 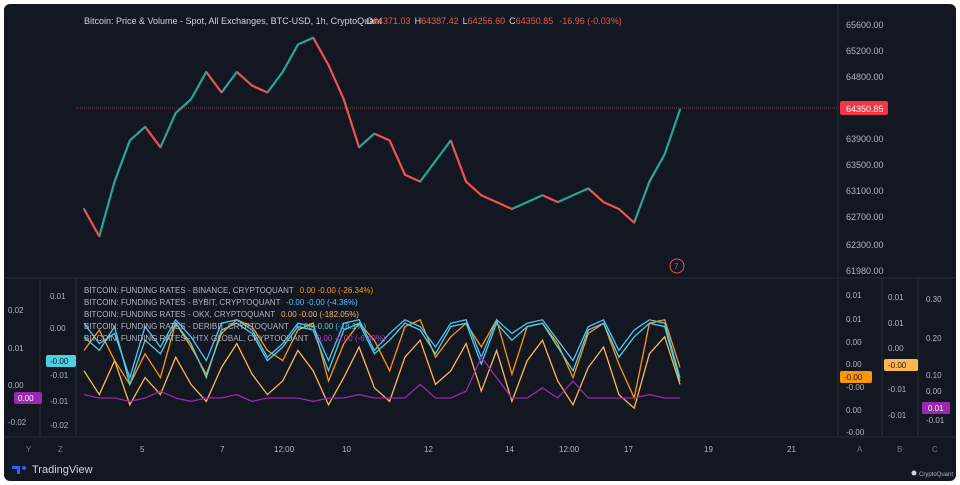 I want to click on price-tick: 63100.00, so click(x=865, y=191).